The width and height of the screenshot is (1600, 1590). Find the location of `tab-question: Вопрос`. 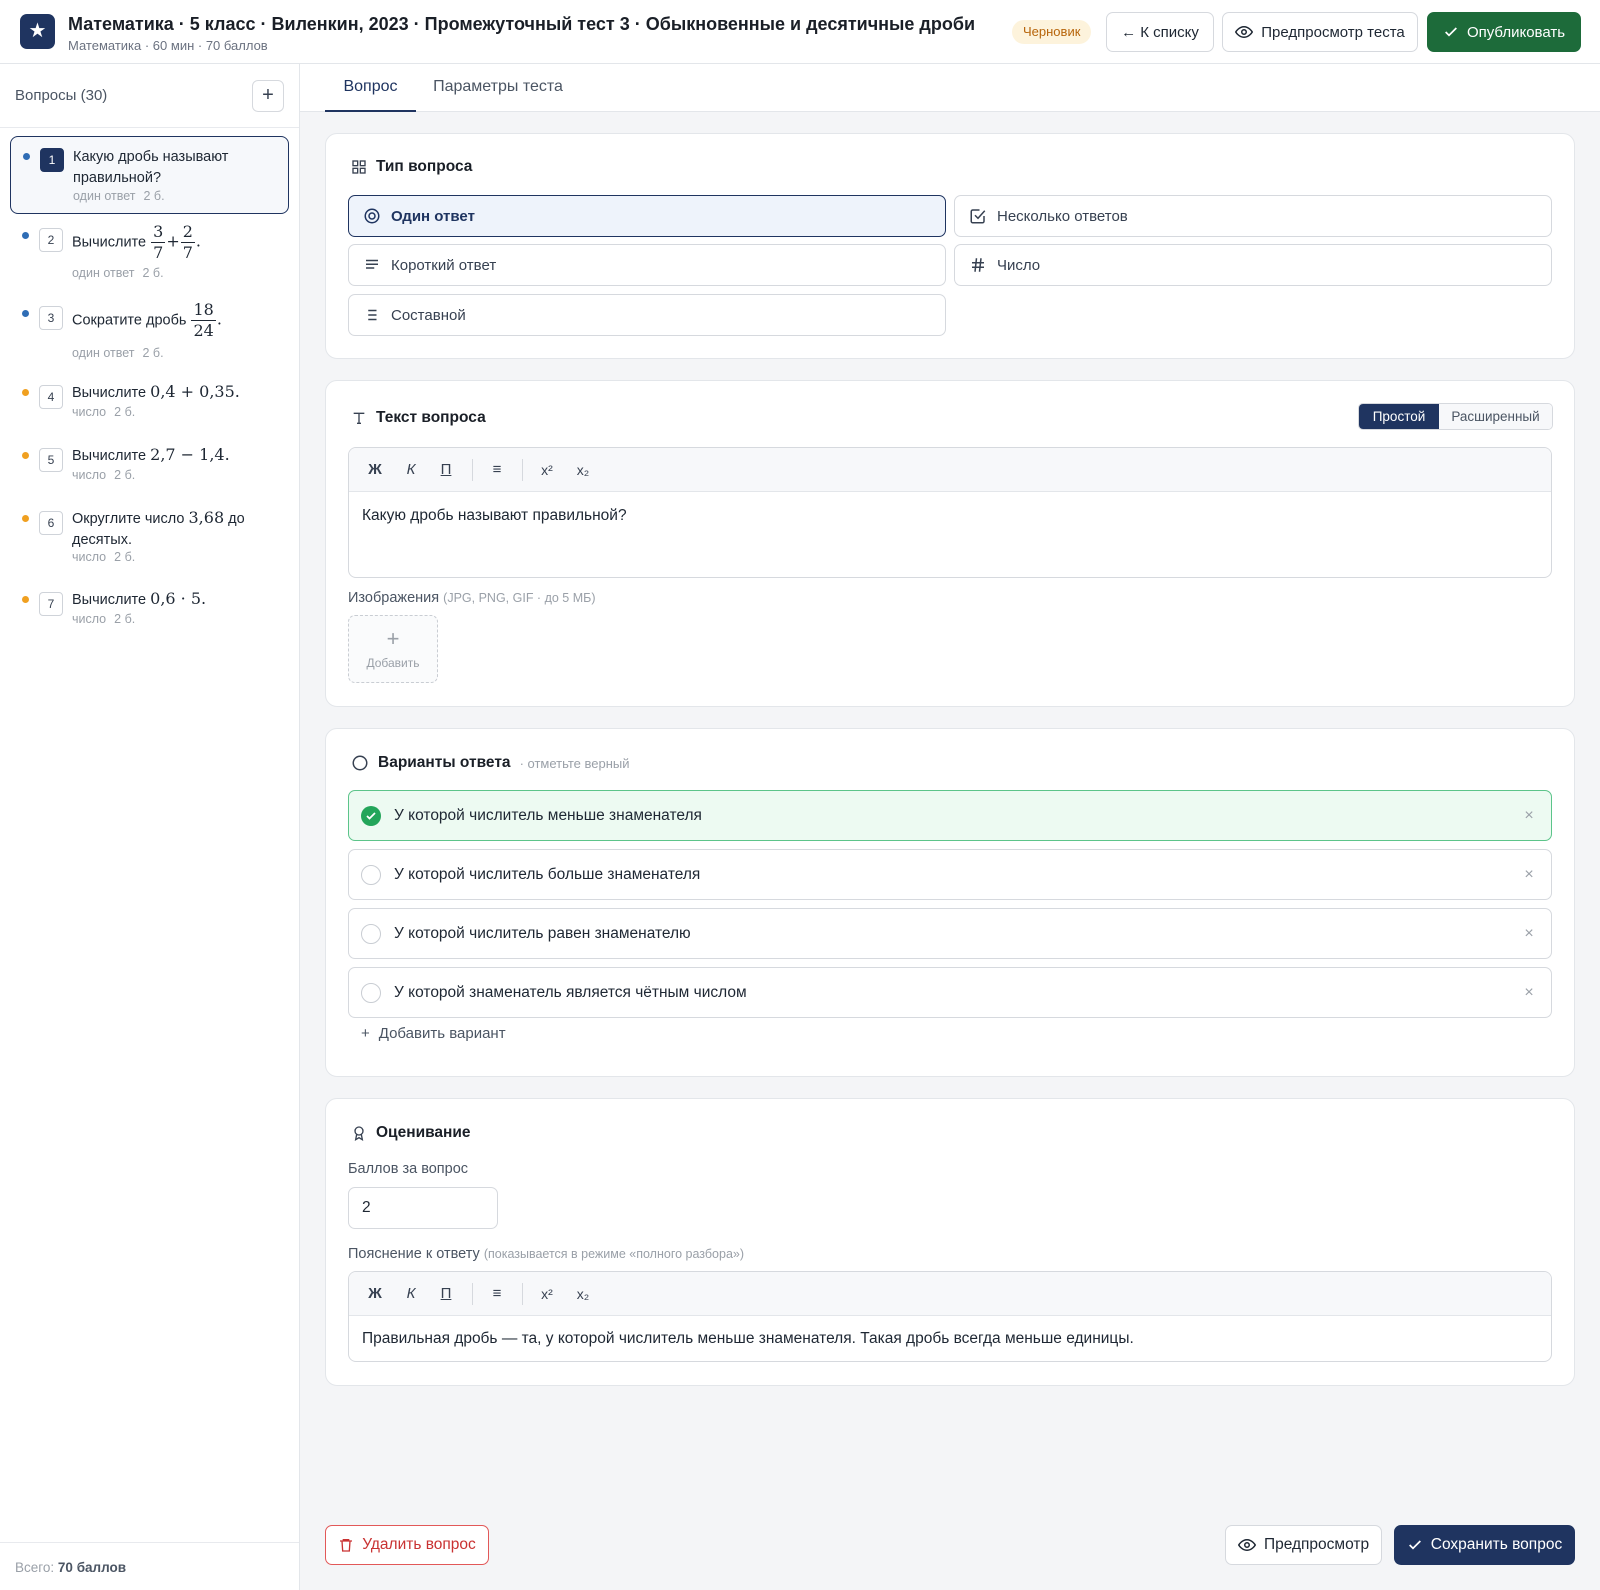

tab-question: Вопрос is located at coordinates (370, 88).